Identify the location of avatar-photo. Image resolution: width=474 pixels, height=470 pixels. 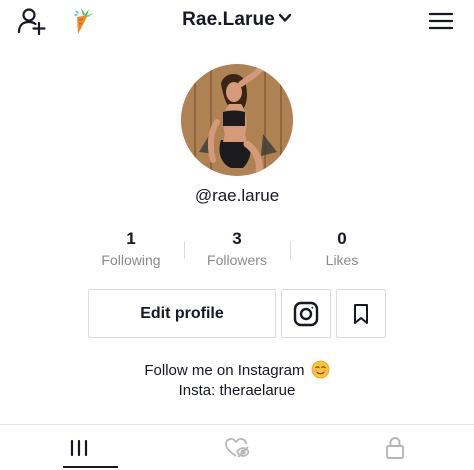
(237, 120).